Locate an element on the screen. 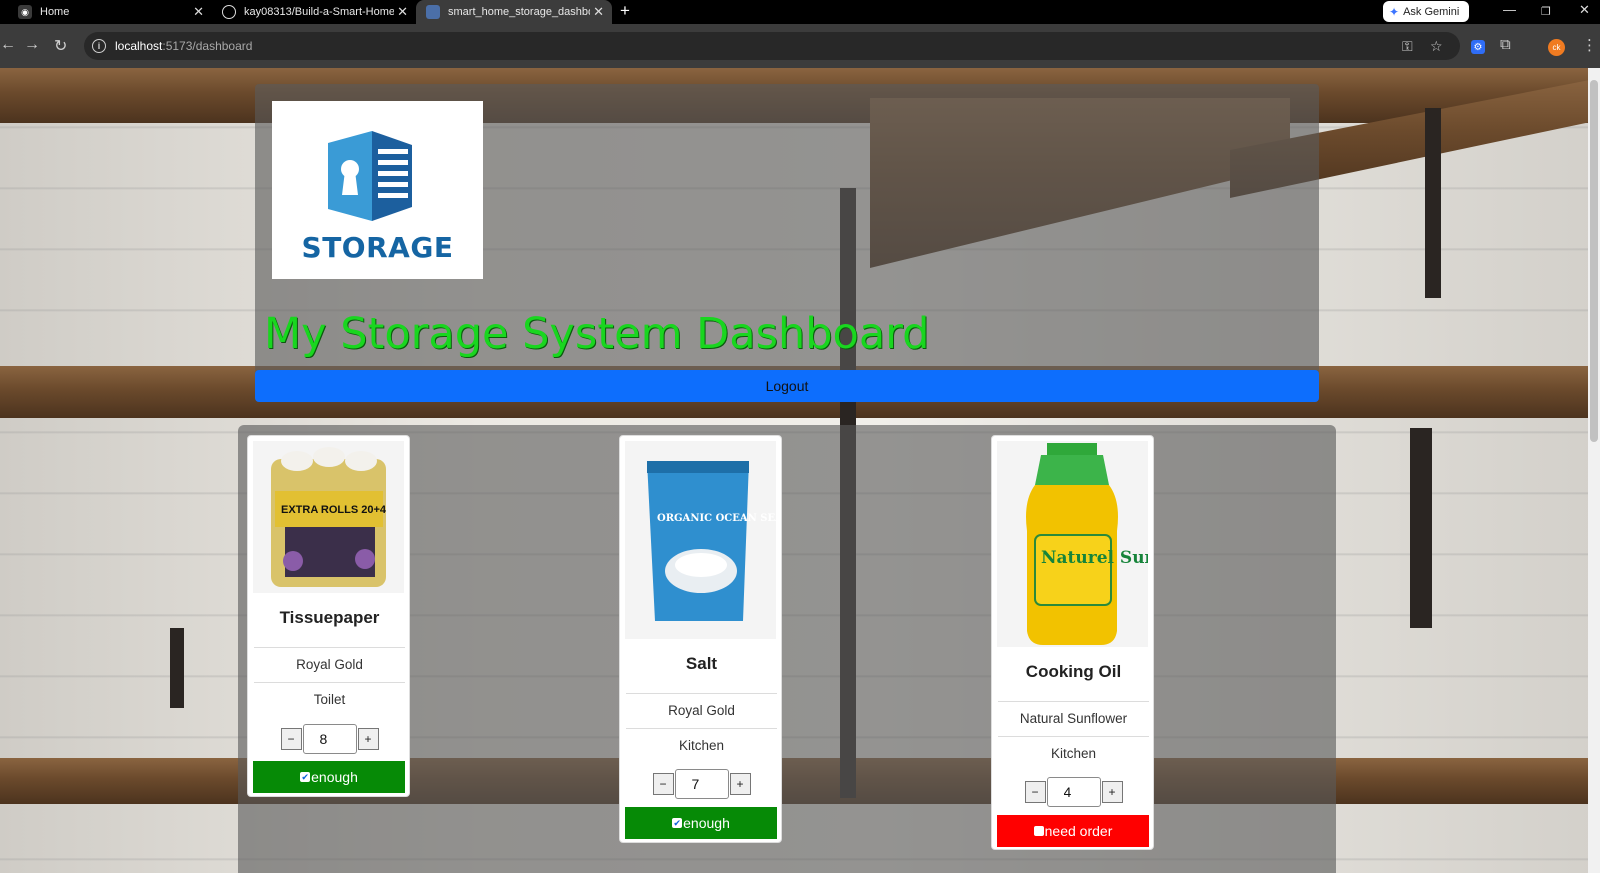 Image resolution: width=1600 pixels, height=873 pixels. tab-dashboard: smart_home_storage_dashboard ✕ is located at coordinates (514, 12).